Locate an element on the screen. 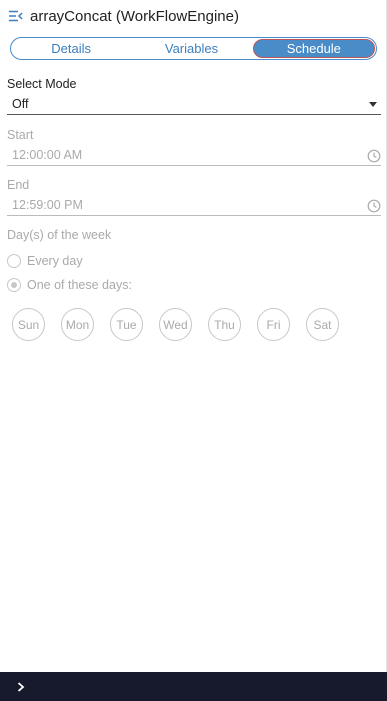 This screenshot has height=701, width=387. radio-one-of-these-days: One of these days: is located at coordinates (69, 285).